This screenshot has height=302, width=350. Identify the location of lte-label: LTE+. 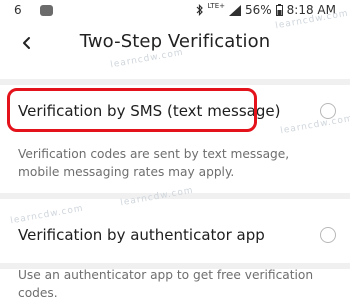
(216, 6).